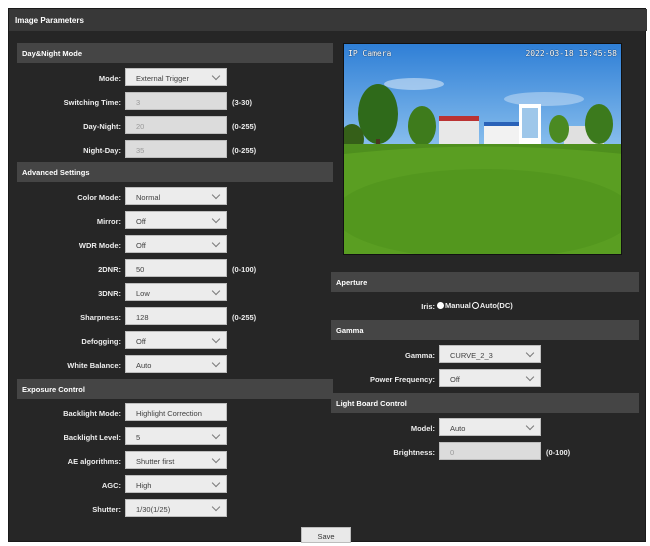 The image size is (650, 546). What do you see at coordinates (100, 317) in the screenshot?
I see `sharpness-label: Sharpness:` at bounding box center [100, 317].